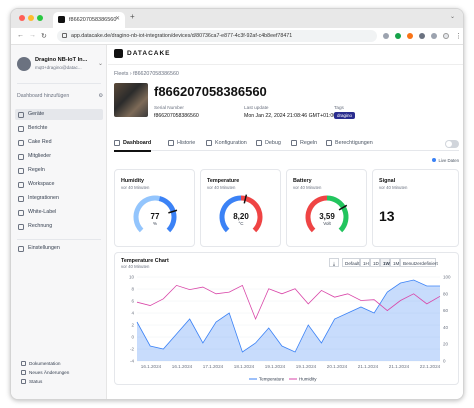 This screenshot has height=408, width=474. I want to click on changelog-label: Neues Änderungen, so click(49, 372).